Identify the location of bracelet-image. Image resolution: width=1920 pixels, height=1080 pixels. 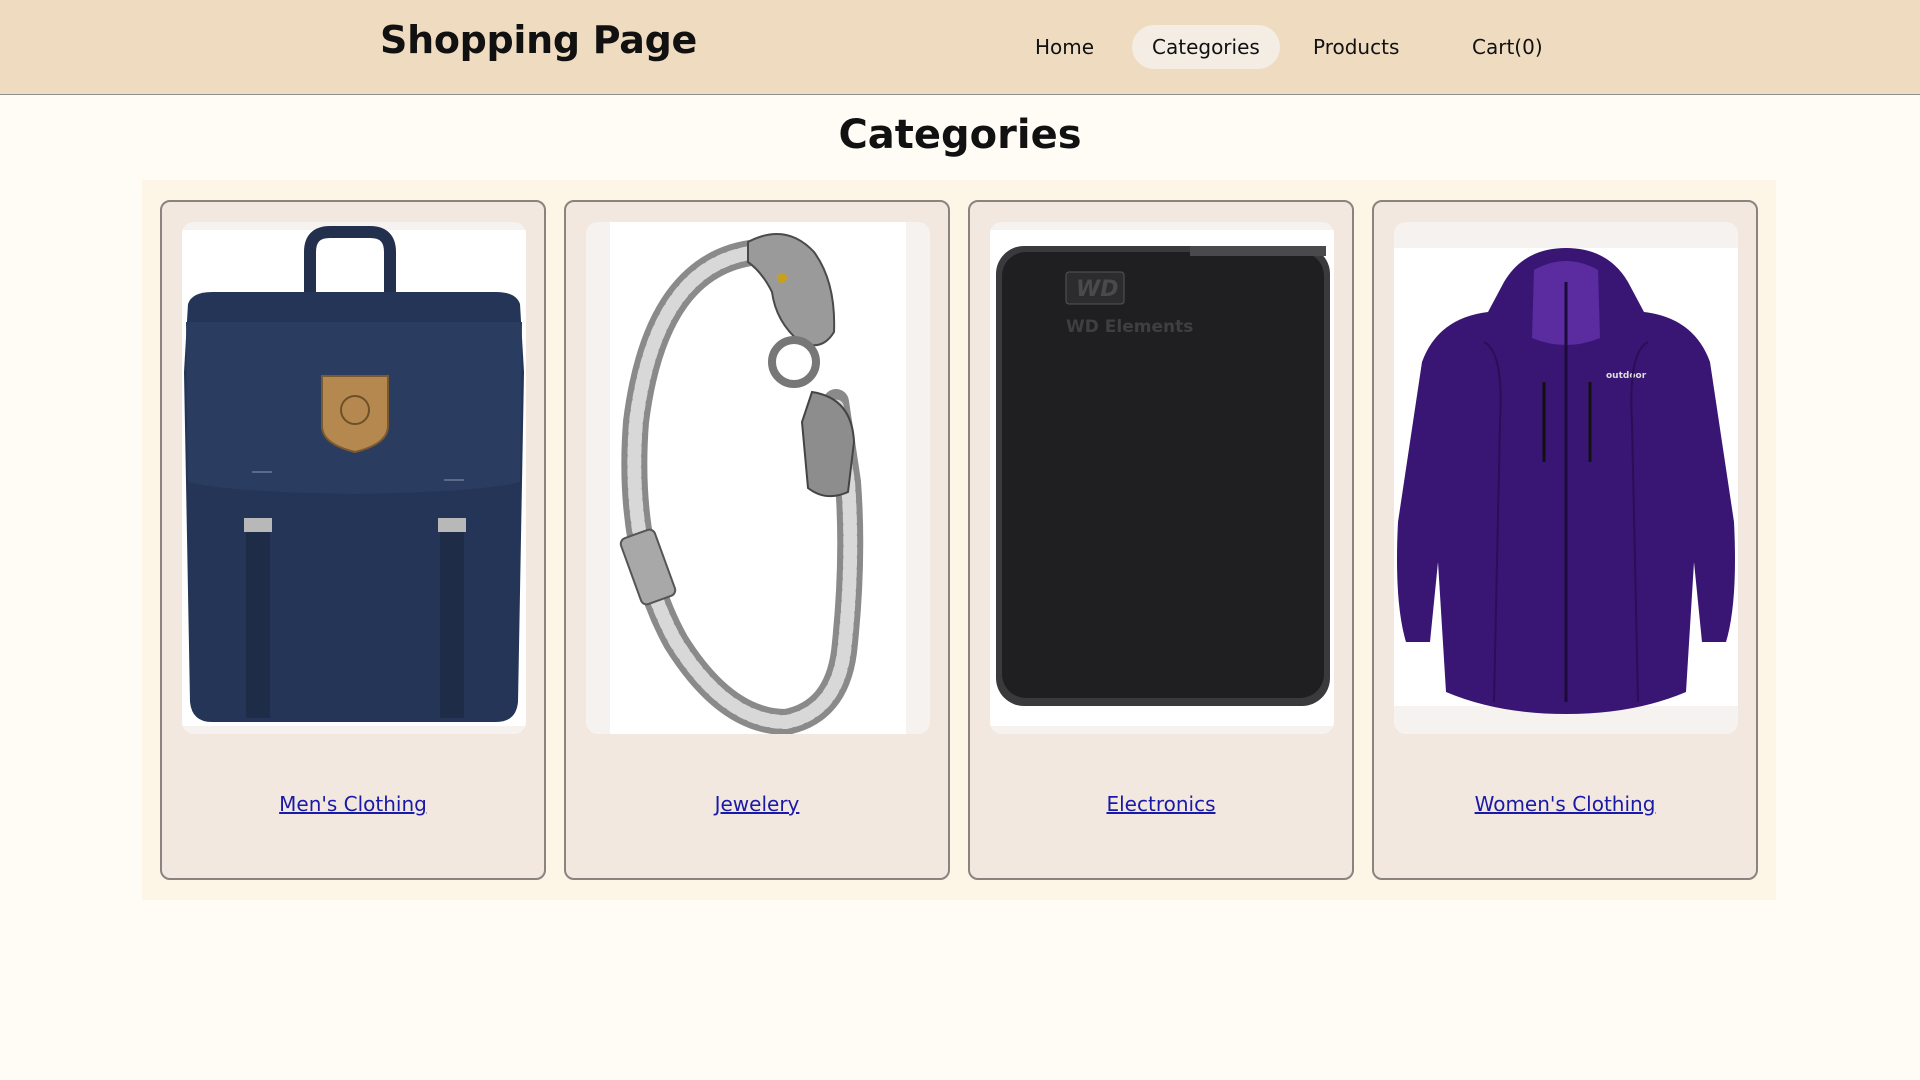
(758, 478).